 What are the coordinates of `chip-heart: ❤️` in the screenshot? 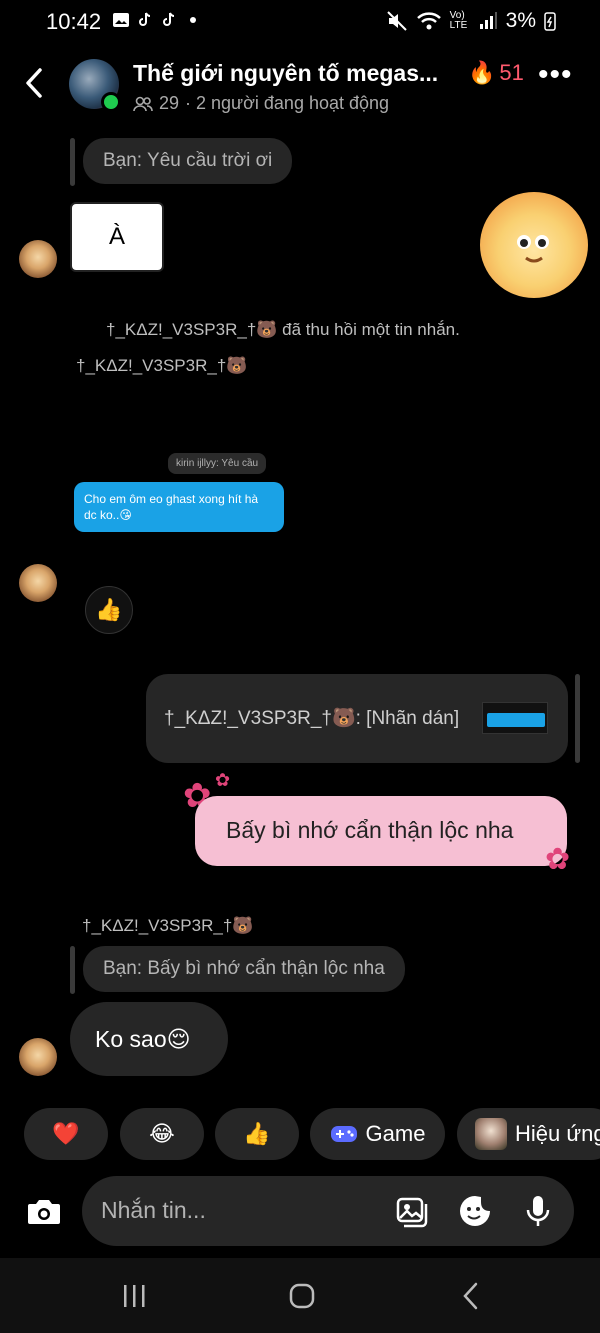 It's located at (66, 1134).